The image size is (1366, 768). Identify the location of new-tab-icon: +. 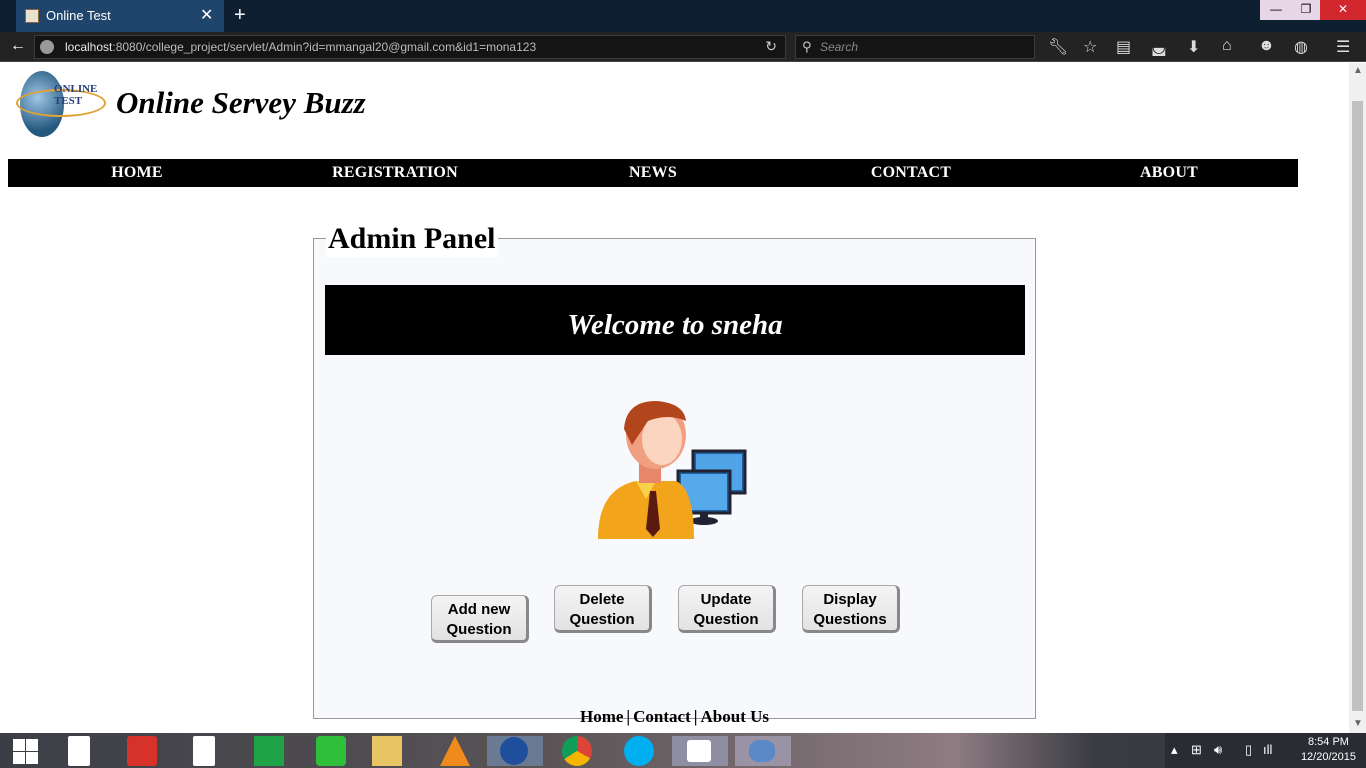
(240, 15).